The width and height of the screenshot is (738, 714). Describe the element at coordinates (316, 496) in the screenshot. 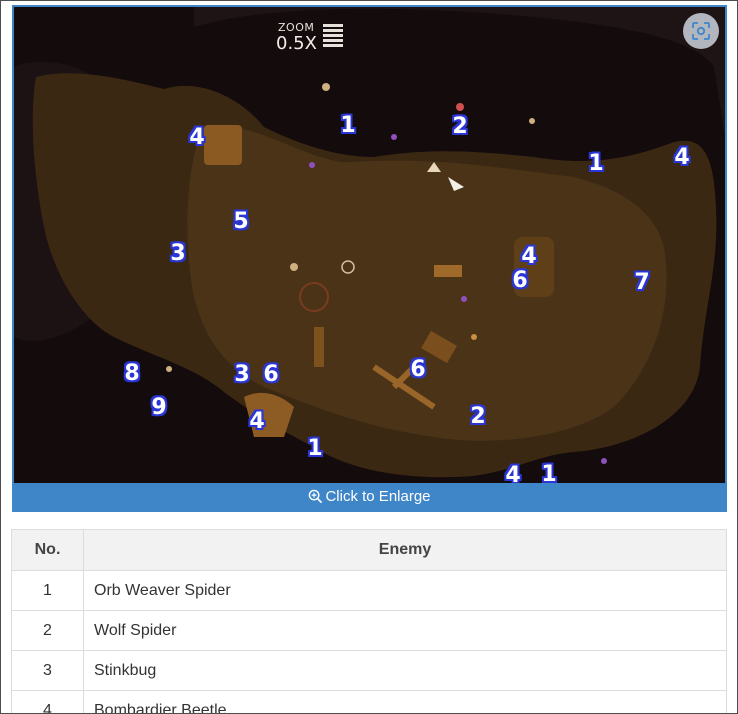

I see `zoom-in-icon` at that location.